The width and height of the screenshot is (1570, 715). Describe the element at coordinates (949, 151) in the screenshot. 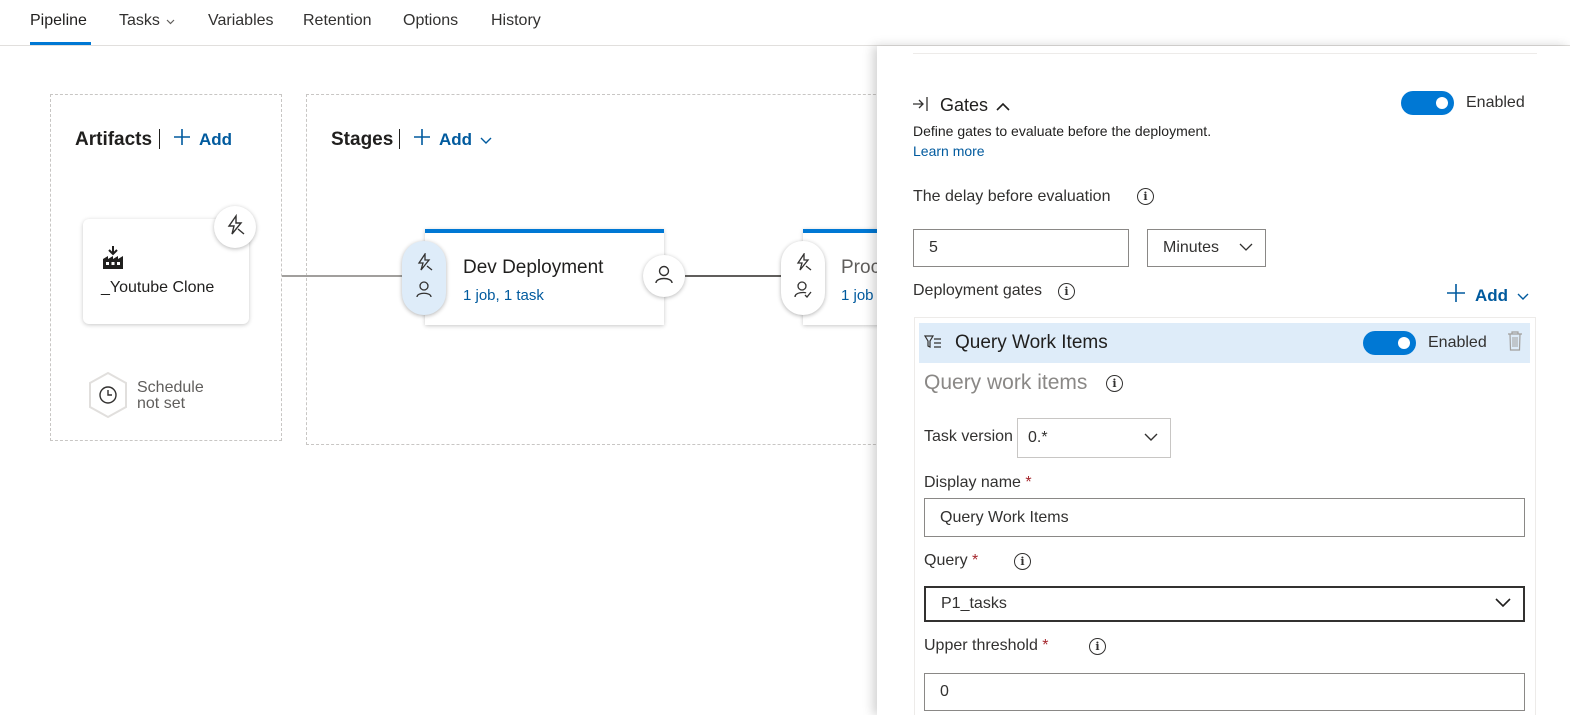

I see `learn-more-link: Learn more` at that location.